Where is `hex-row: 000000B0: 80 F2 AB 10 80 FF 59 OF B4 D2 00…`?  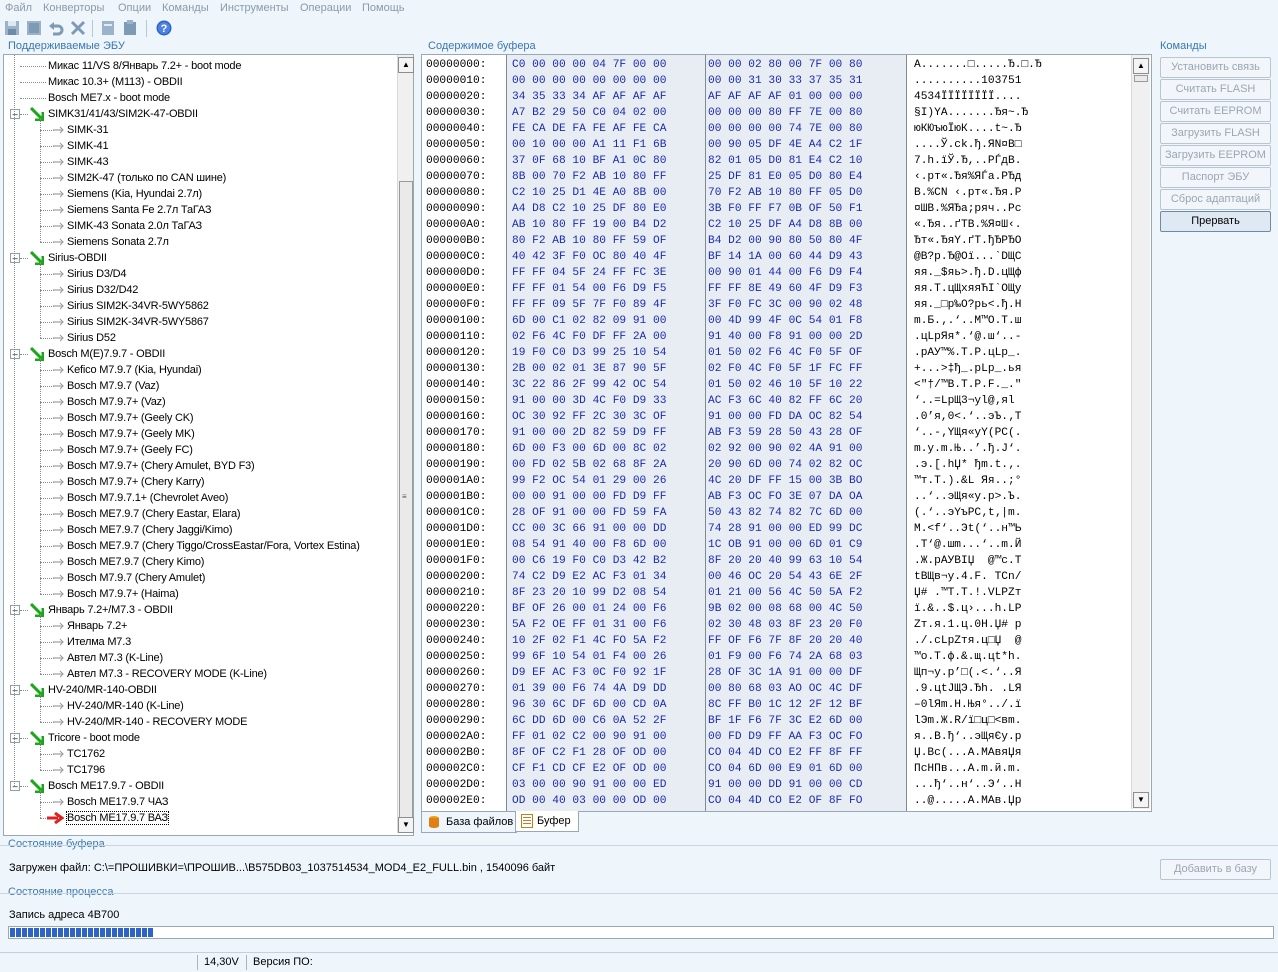
hex-row: 000000B0: 80 F2 AB 10 80 FF 59 OF B4 D2 00… is located at coordinates (778, 243).